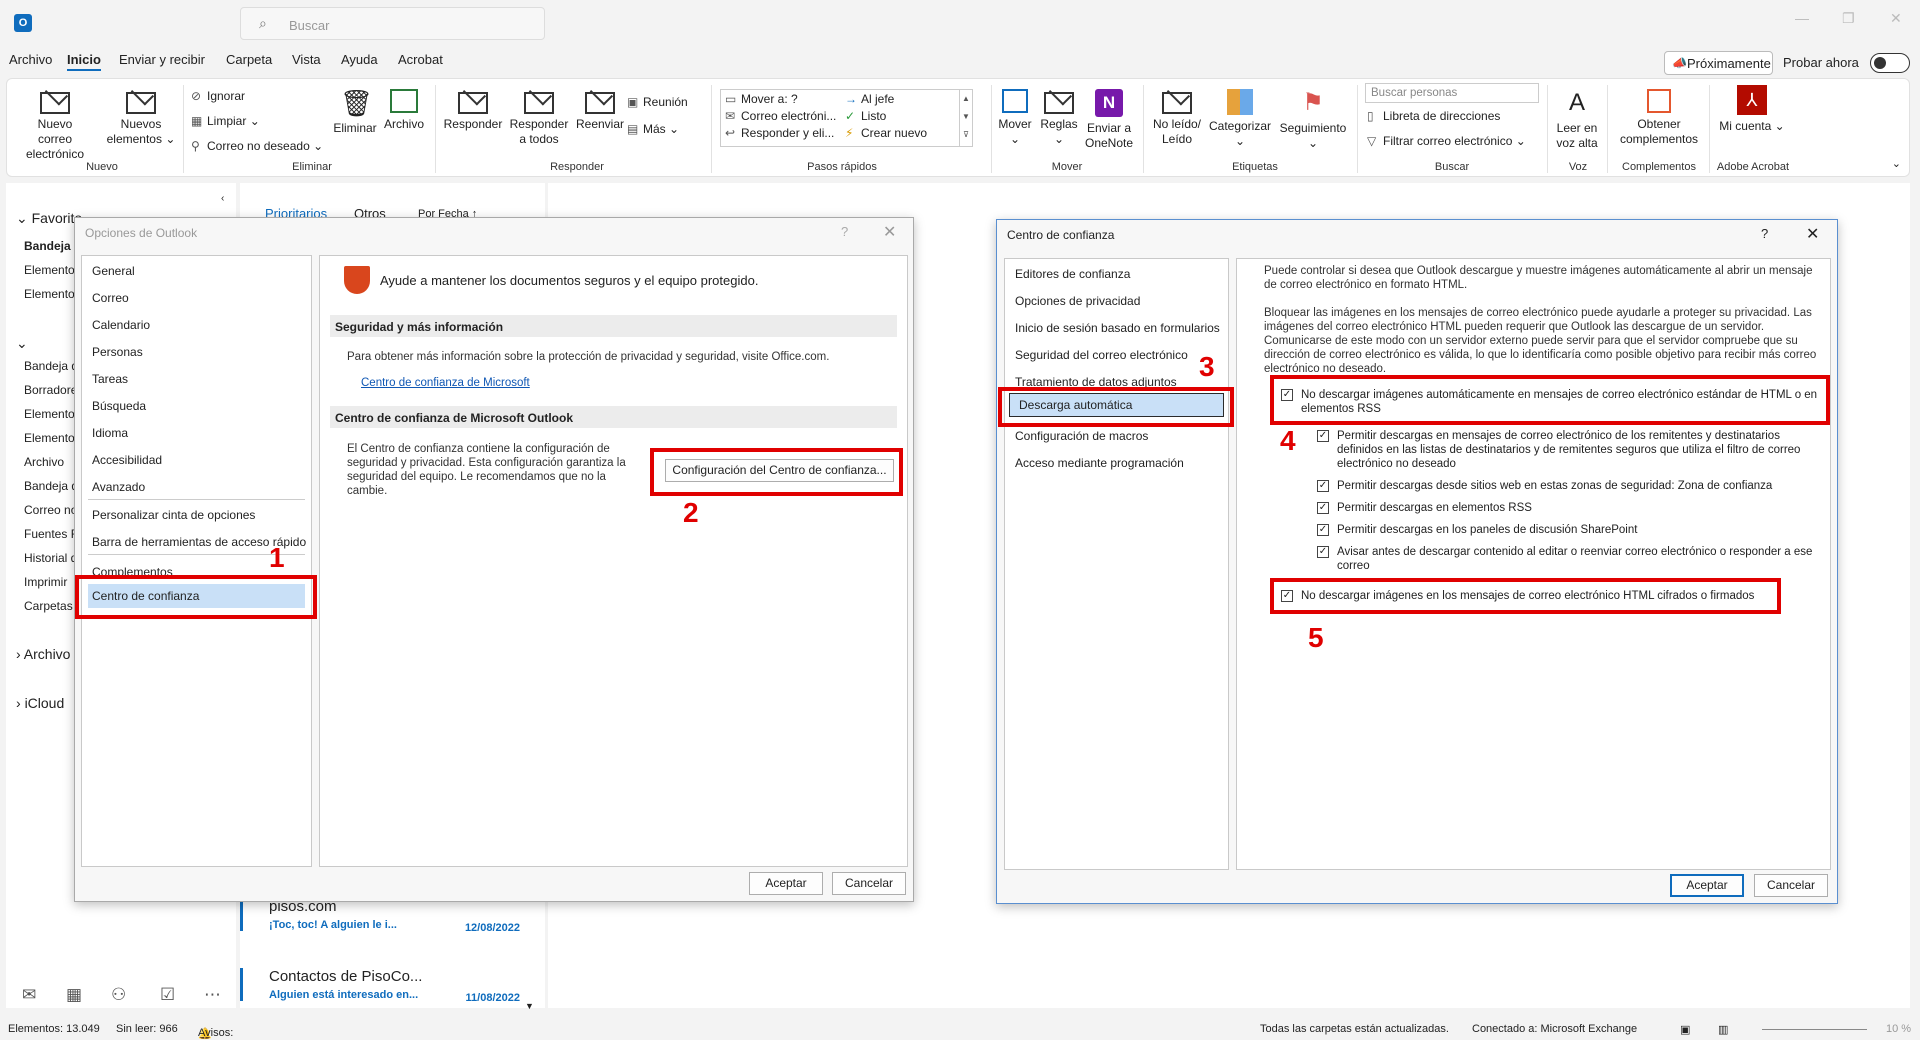 The width and height of the screenshot is (1920, 1040). What do you see at coordinates (118, 995) in the screenshot?
I see `people-nav-icon: ⚇` at bounding box center [118, 995].